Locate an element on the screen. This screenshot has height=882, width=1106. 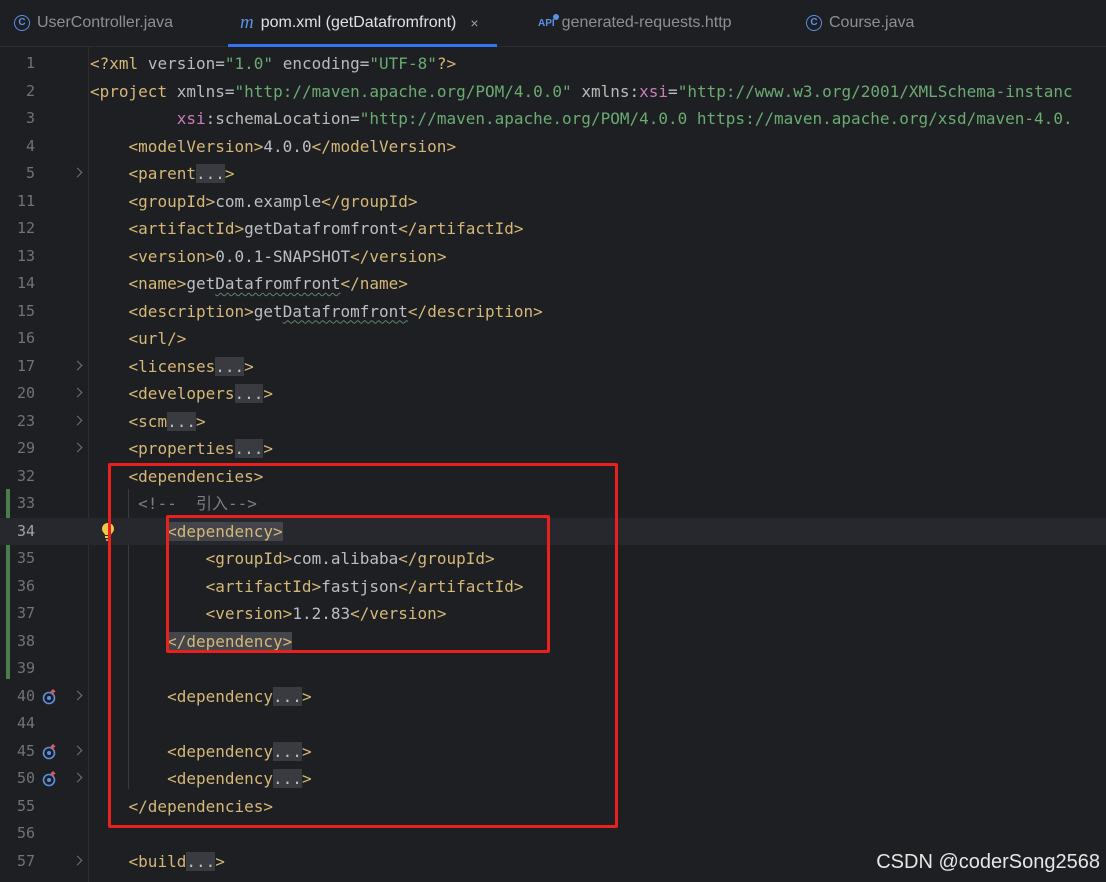
attr-value: "http://maven.apache.org/POM/4.0.0" is located at coordinates (403, 91).